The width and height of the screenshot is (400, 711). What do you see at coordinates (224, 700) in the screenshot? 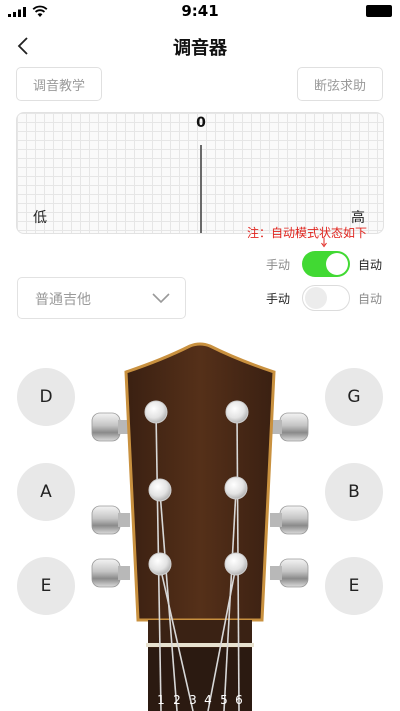
I see `string-number-5: 5` at bounding box center [224, 700].